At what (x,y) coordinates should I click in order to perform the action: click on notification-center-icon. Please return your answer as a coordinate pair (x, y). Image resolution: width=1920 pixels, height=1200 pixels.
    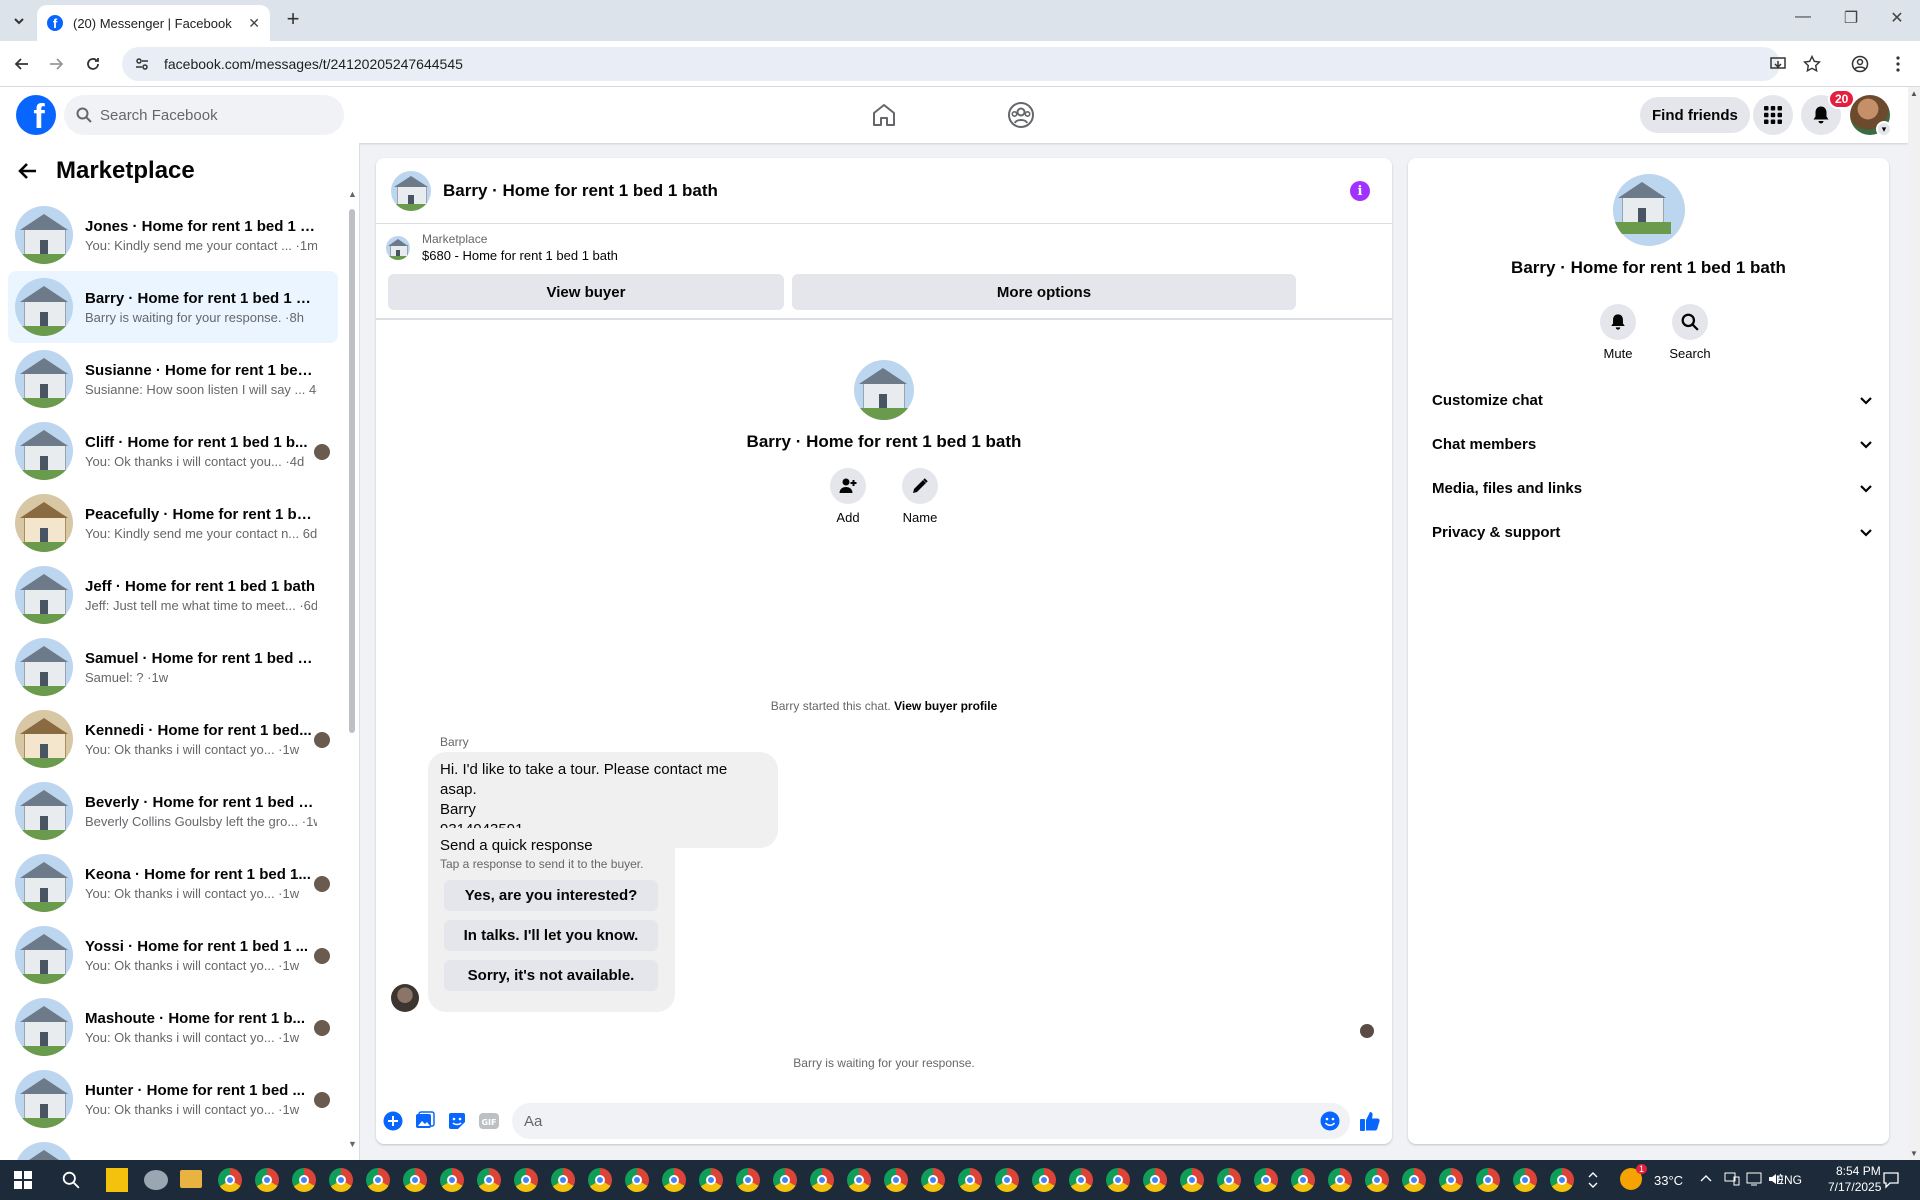
    Looking at the image, I should click on (1891, 1182).